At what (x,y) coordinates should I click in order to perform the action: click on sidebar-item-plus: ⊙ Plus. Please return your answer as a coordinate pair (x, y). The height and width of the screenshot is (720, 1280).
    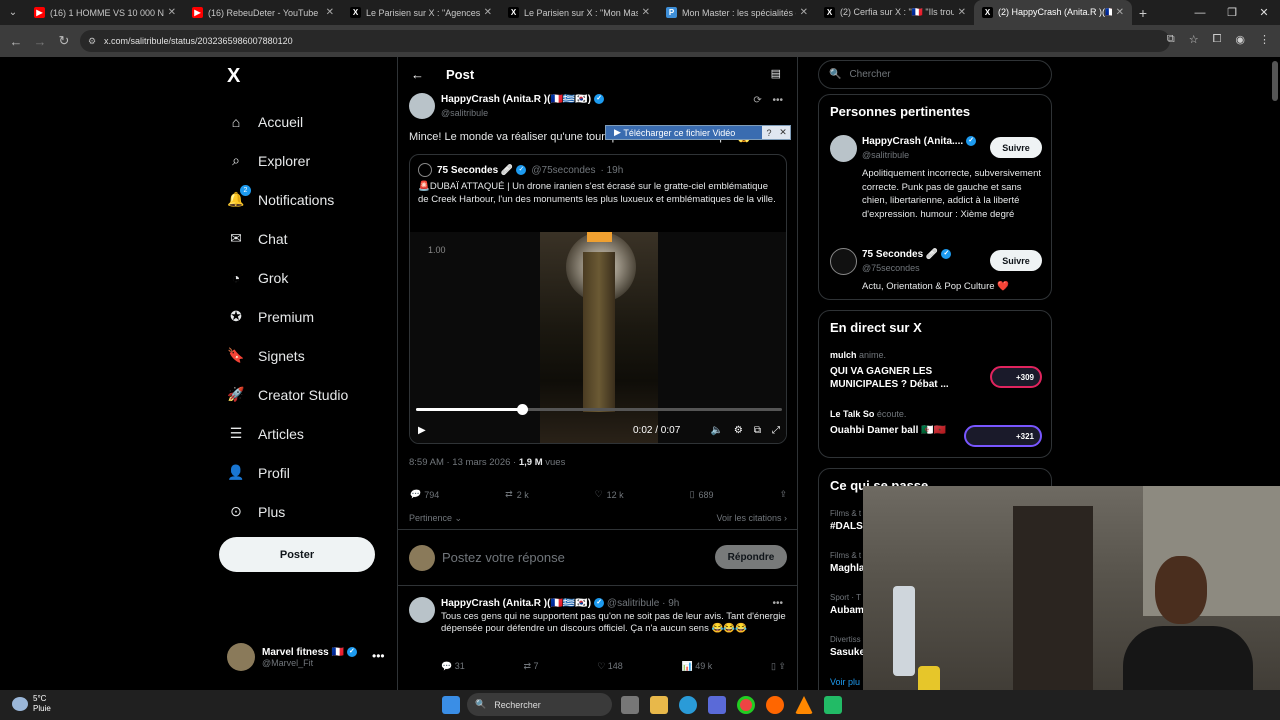
    Looking at the image, I should click on (287, 511).